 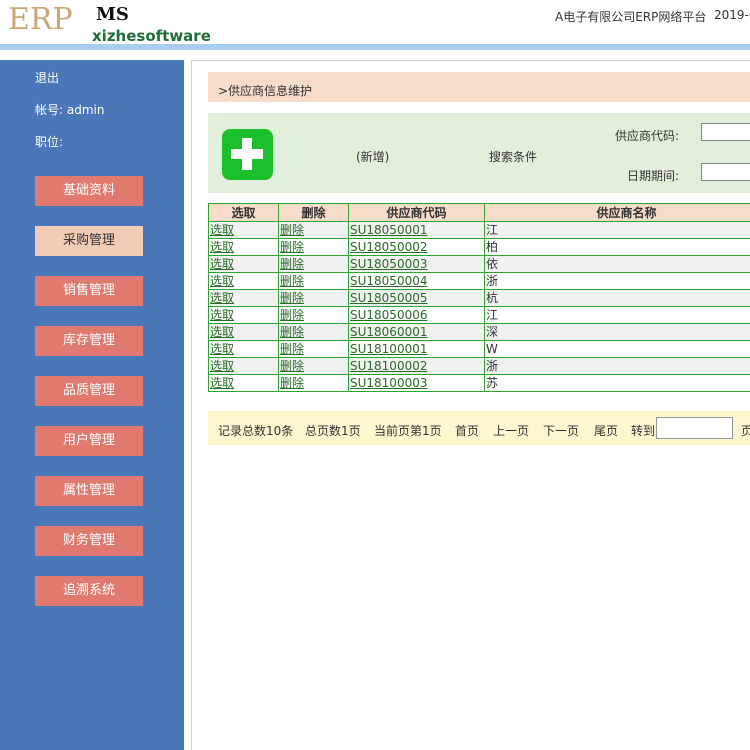 I want to click on company-name: A电子有限公司ERP网络平台, so click(x=631, y=17).